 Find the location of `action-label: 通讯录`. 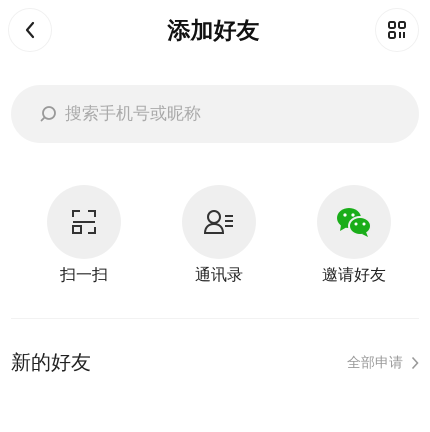

action-label: 通讯录 is located at coordinates (219, 275).